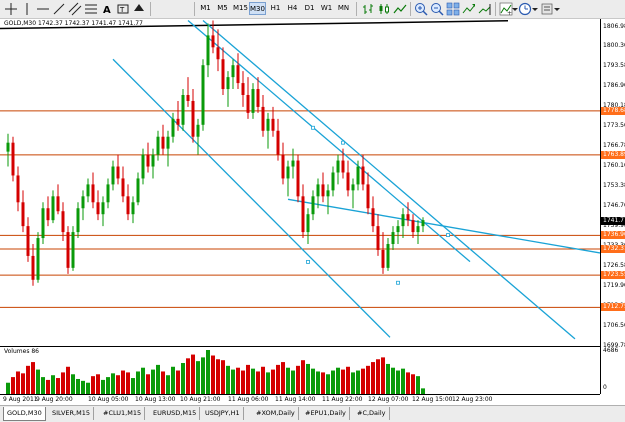 This screenshot has width=625, height=422. I want to click on chart-tab: #C,Daily, so click(372, 413).